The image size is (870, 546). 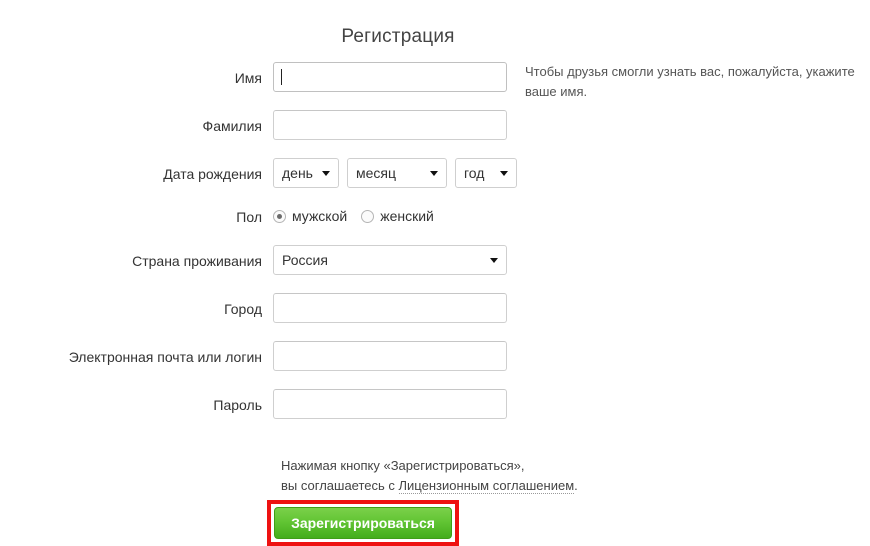 I want to click on form-row-birth-date: Дата рождения день месяц год, so click(x=435, y=174).